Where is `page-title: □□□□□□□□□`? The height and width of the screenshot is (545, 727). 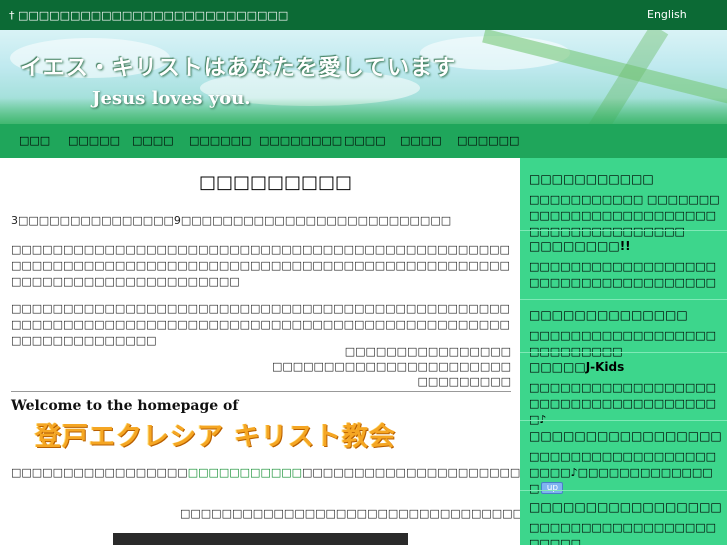 page-title: □□□□□□□□□ is located at coordinates (276, 182).